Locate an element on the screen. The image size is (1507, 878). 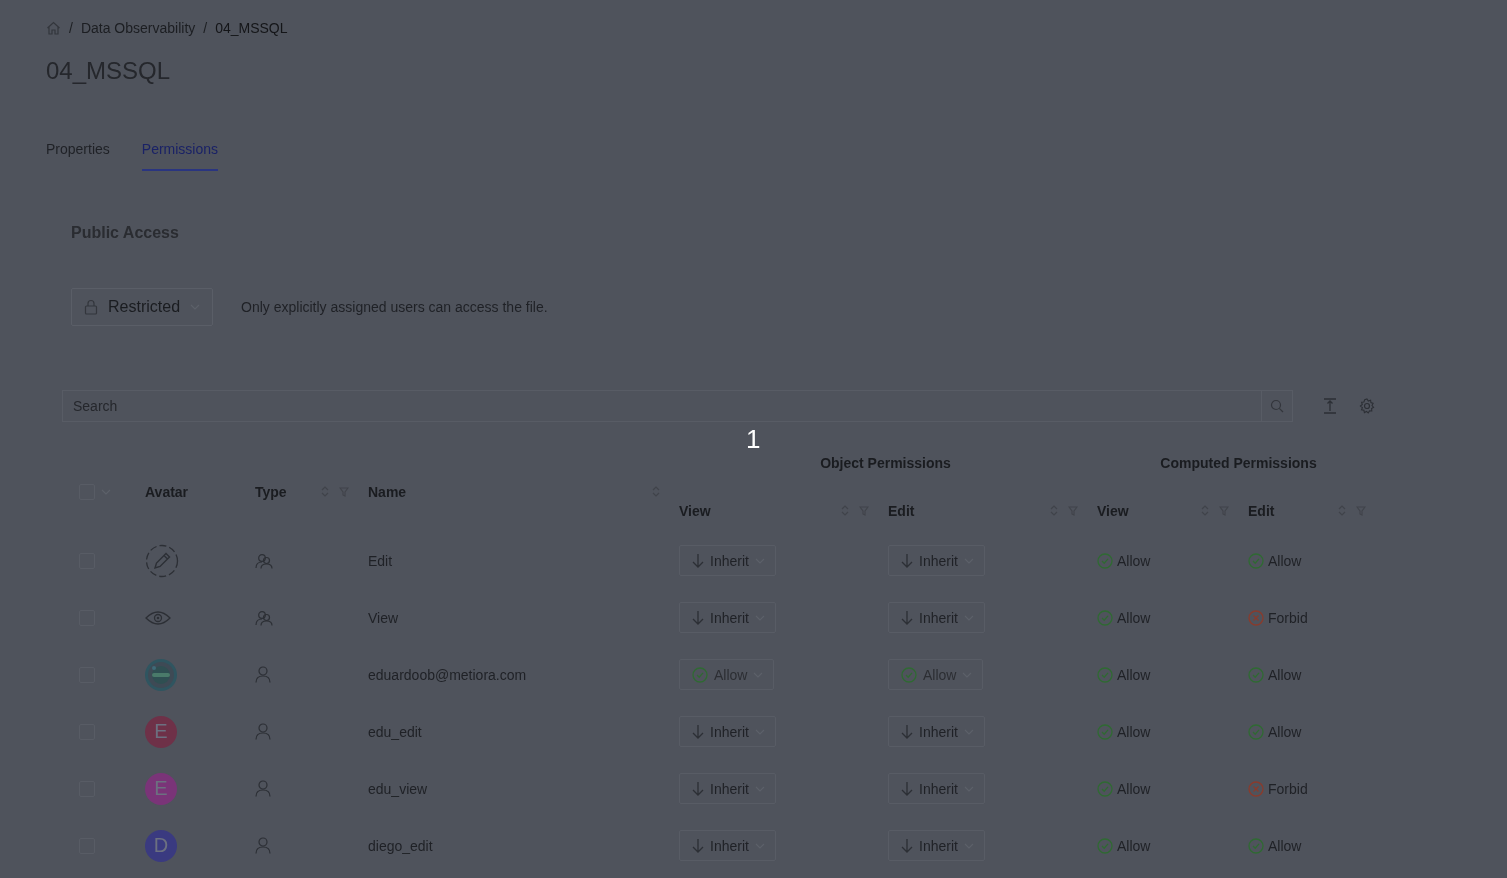
search-button is located at coordinates (1277, 406).